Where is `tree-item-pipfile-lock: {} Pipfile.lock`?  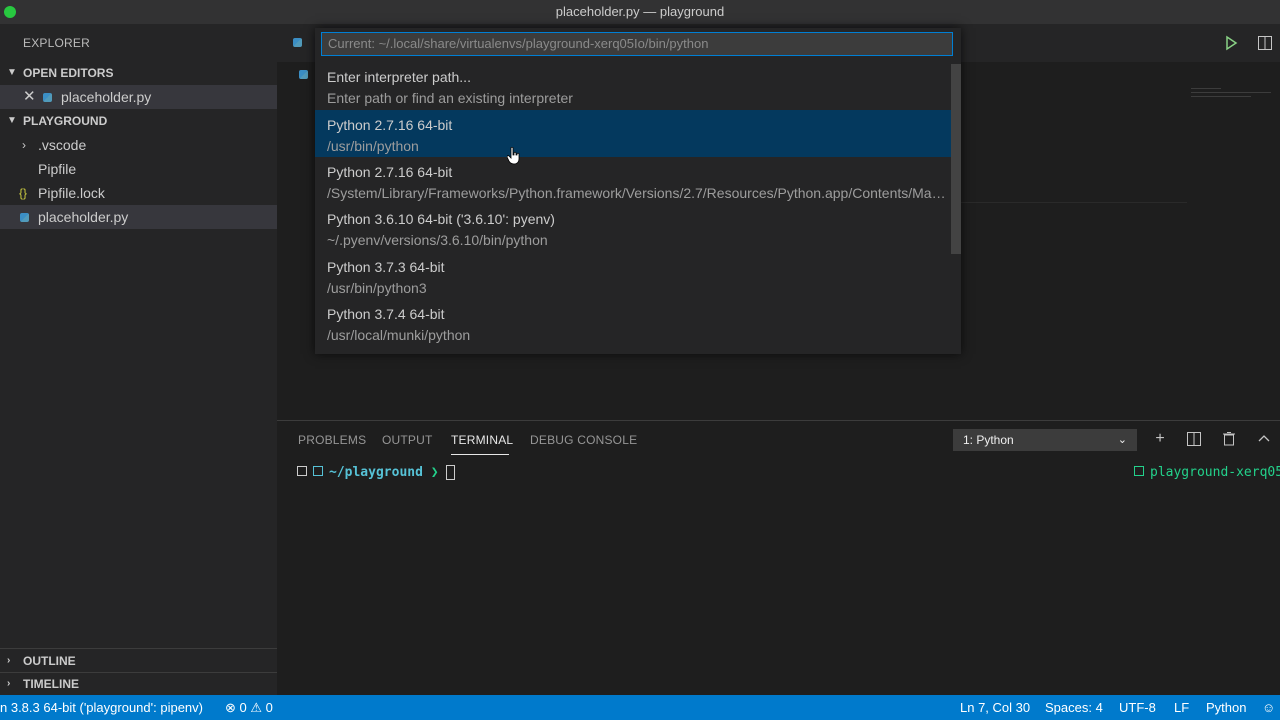 tree-item-pipfile-lock: {} Pipfile.lock is located at coordinates (138, 193).